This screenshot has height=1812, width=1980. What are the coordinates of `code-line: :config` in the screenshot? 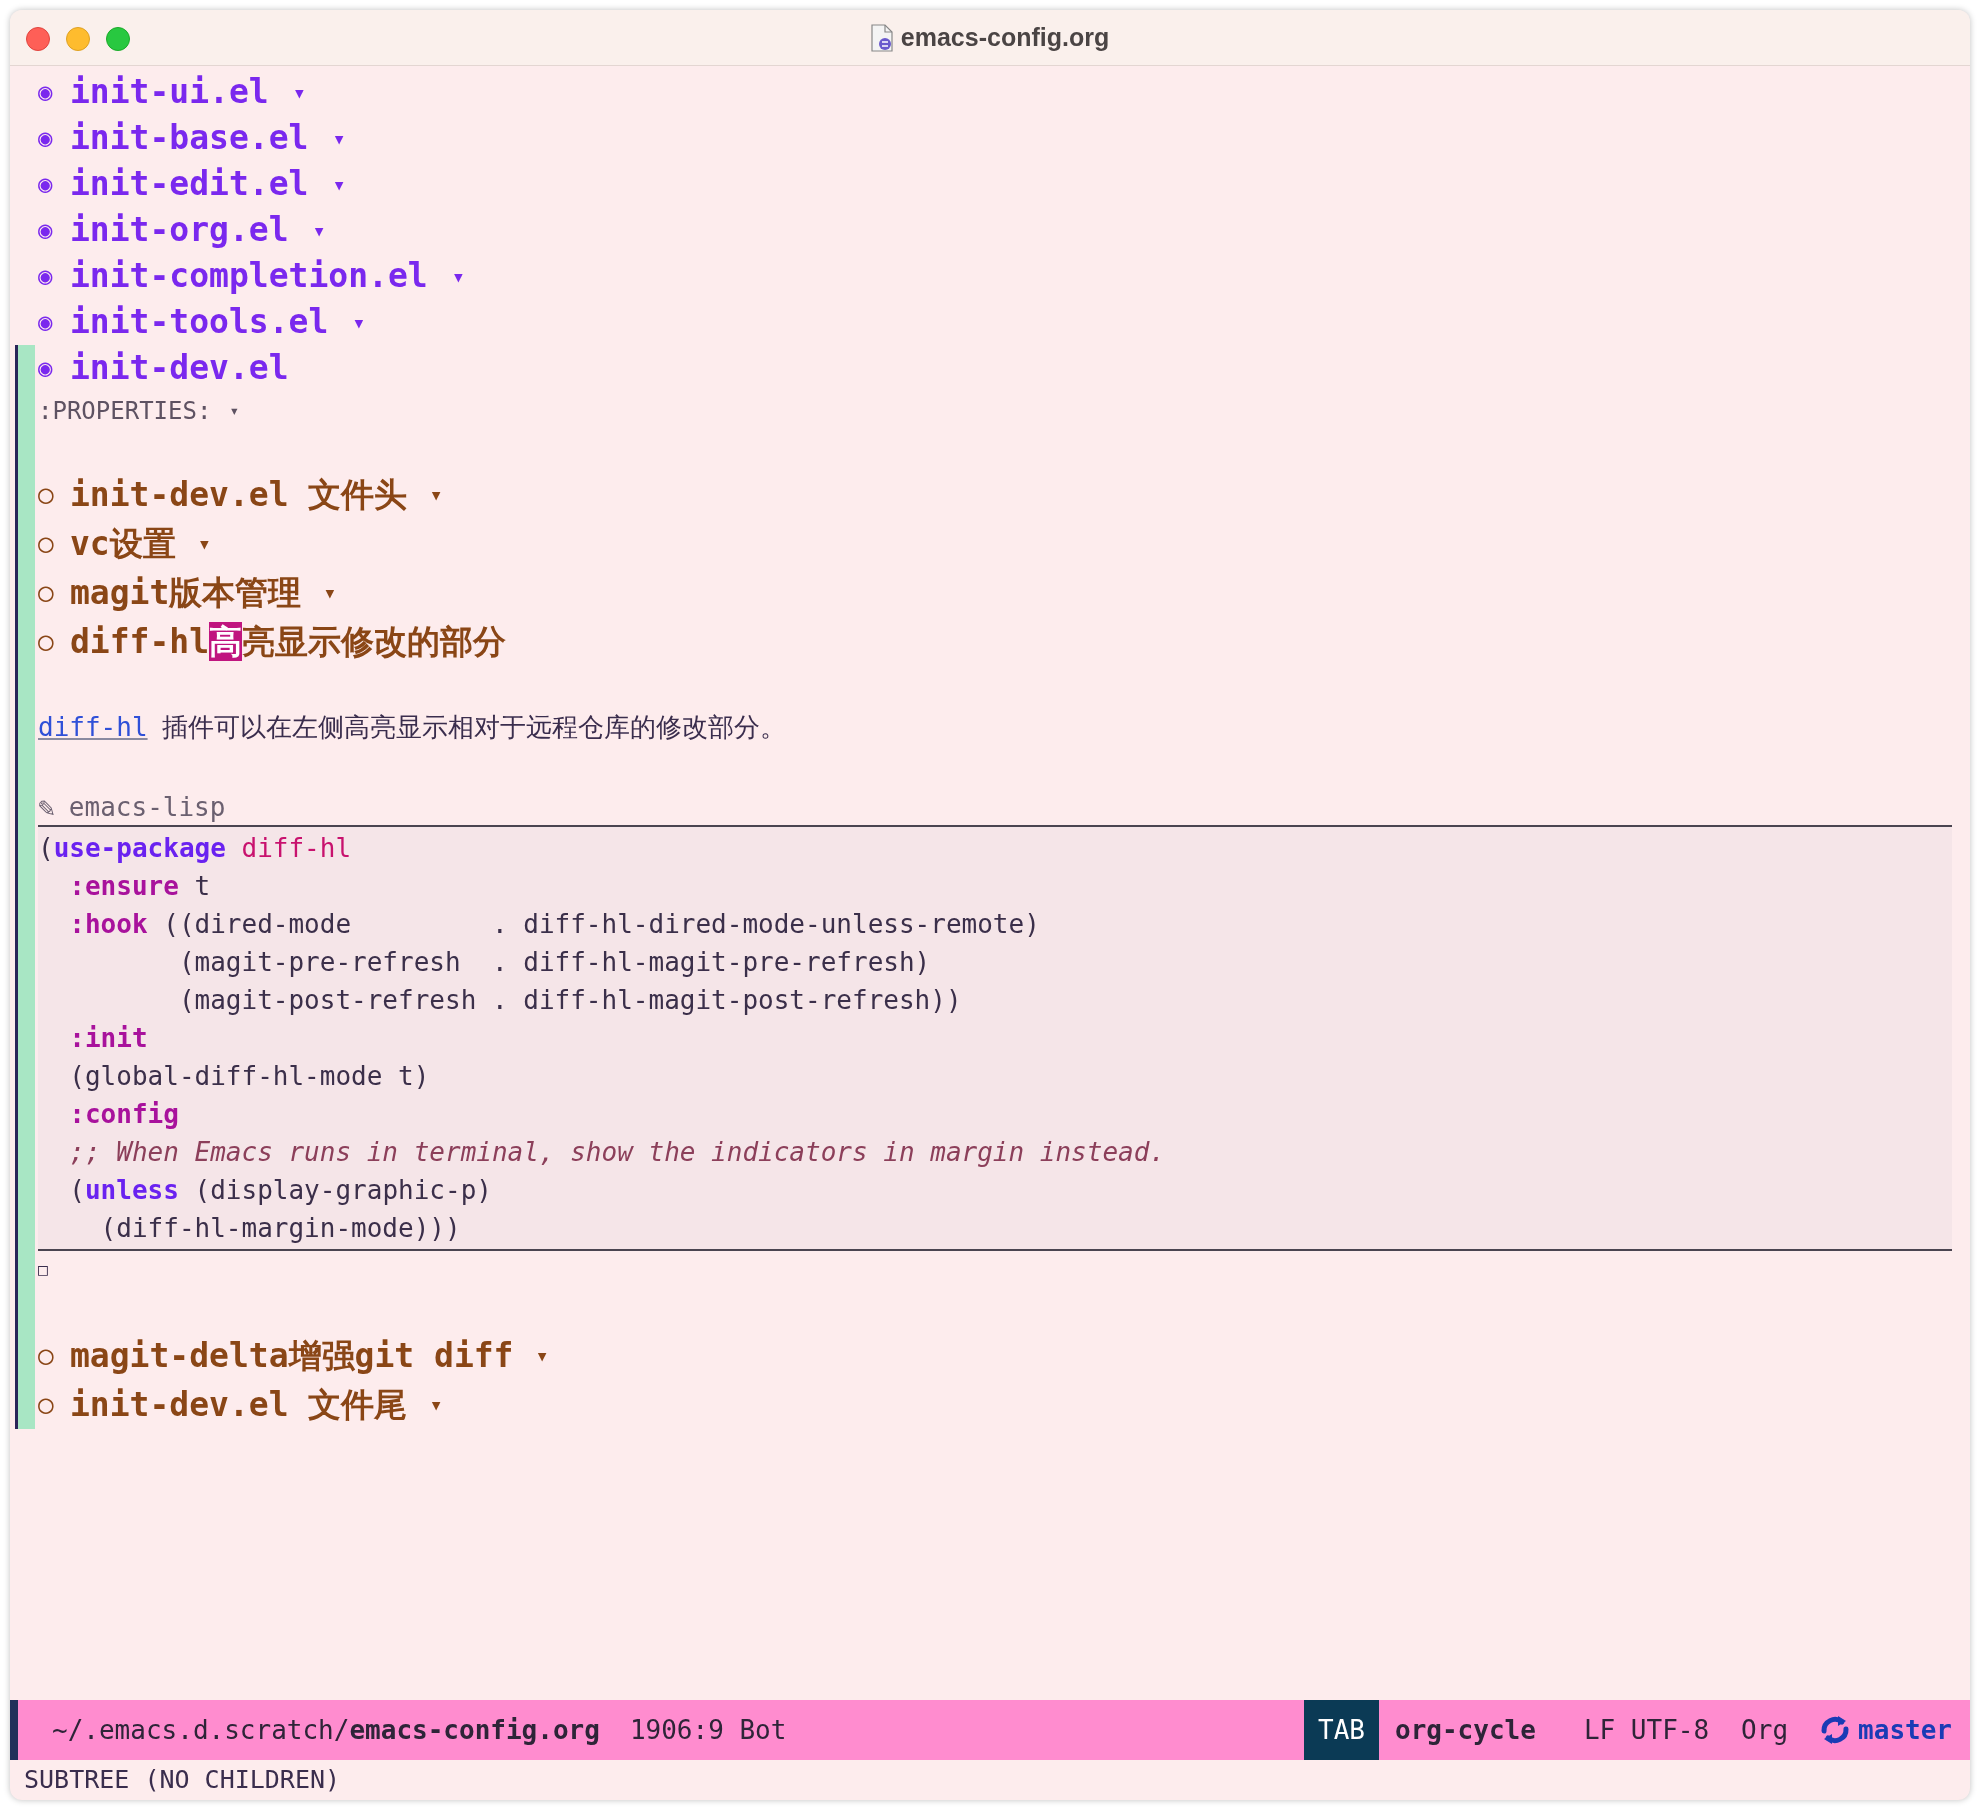 It's located at (124, 1114).